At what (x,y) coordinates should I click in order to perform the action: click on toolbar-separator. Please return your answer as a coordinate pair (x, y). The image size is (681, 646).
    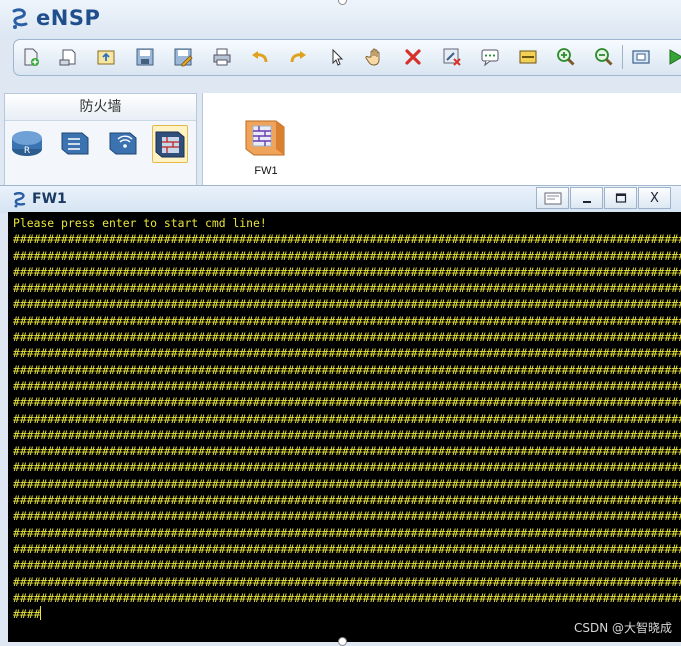
    Looking at the image, I should click on (622, 57).